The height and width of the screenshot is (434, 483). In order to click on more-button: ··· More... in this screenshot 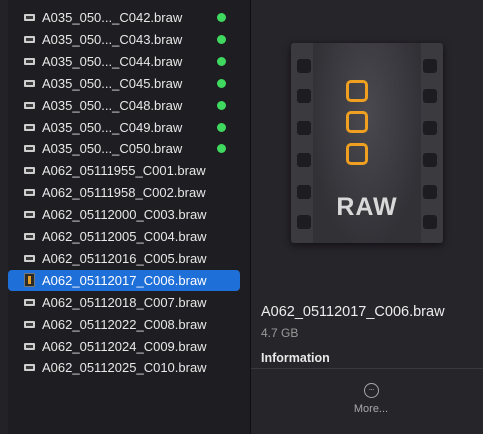, I will do `click(371, 405)`.